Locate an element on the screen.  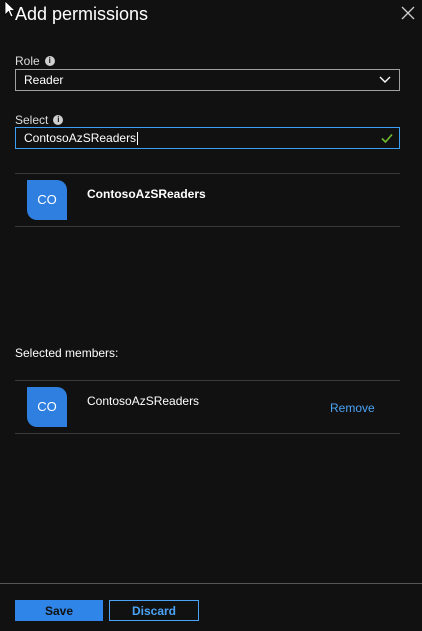
save-button: Save is located at coordinates (59, 610).